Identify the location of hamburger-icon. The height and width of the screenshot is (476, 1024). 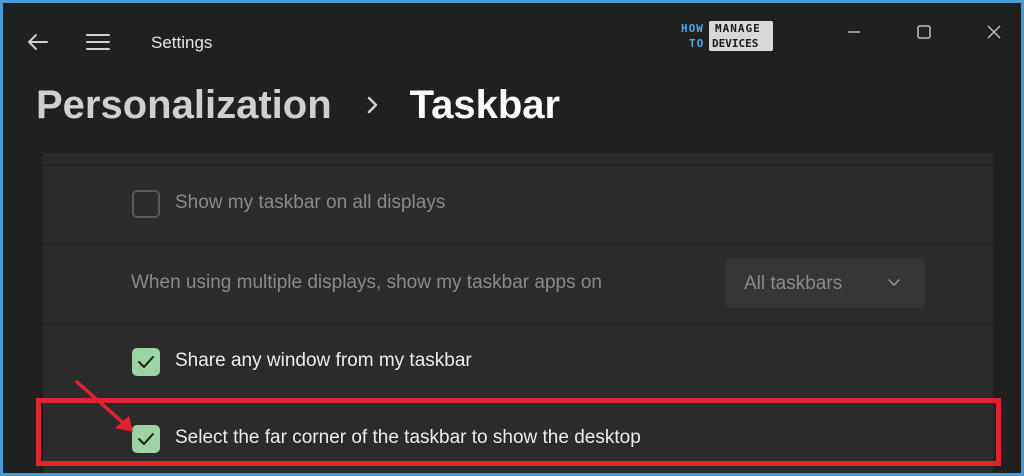
(98, 42).